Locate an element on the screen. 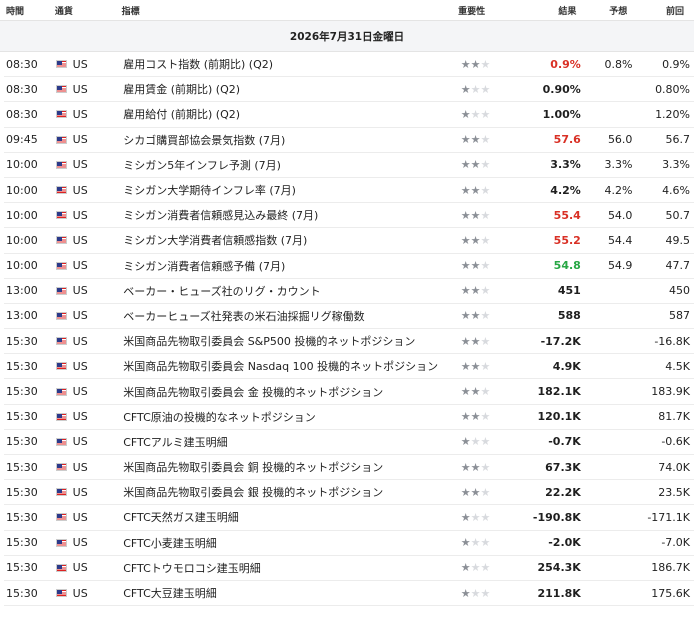 This screenshot has width=694, height=638. event-name: ミシガン大学期待インフレ率 (7月) is located at coordinates (288, 190).